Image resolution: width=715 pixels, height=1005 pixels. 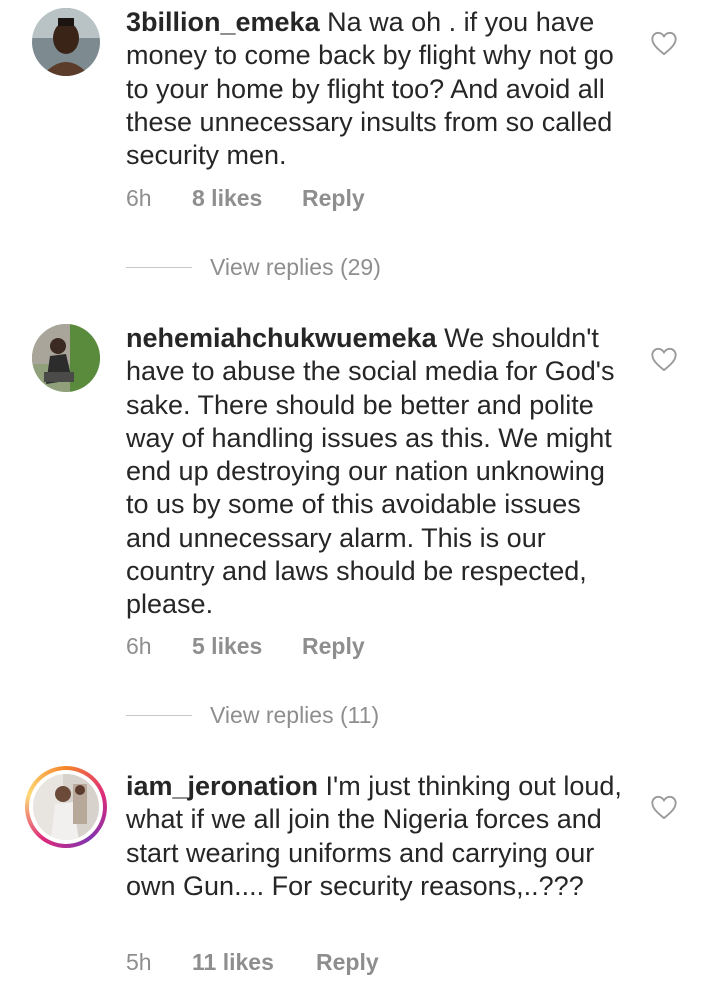 I want to click on comment-username: 3billion_emeka, so click(x=223, y=22).